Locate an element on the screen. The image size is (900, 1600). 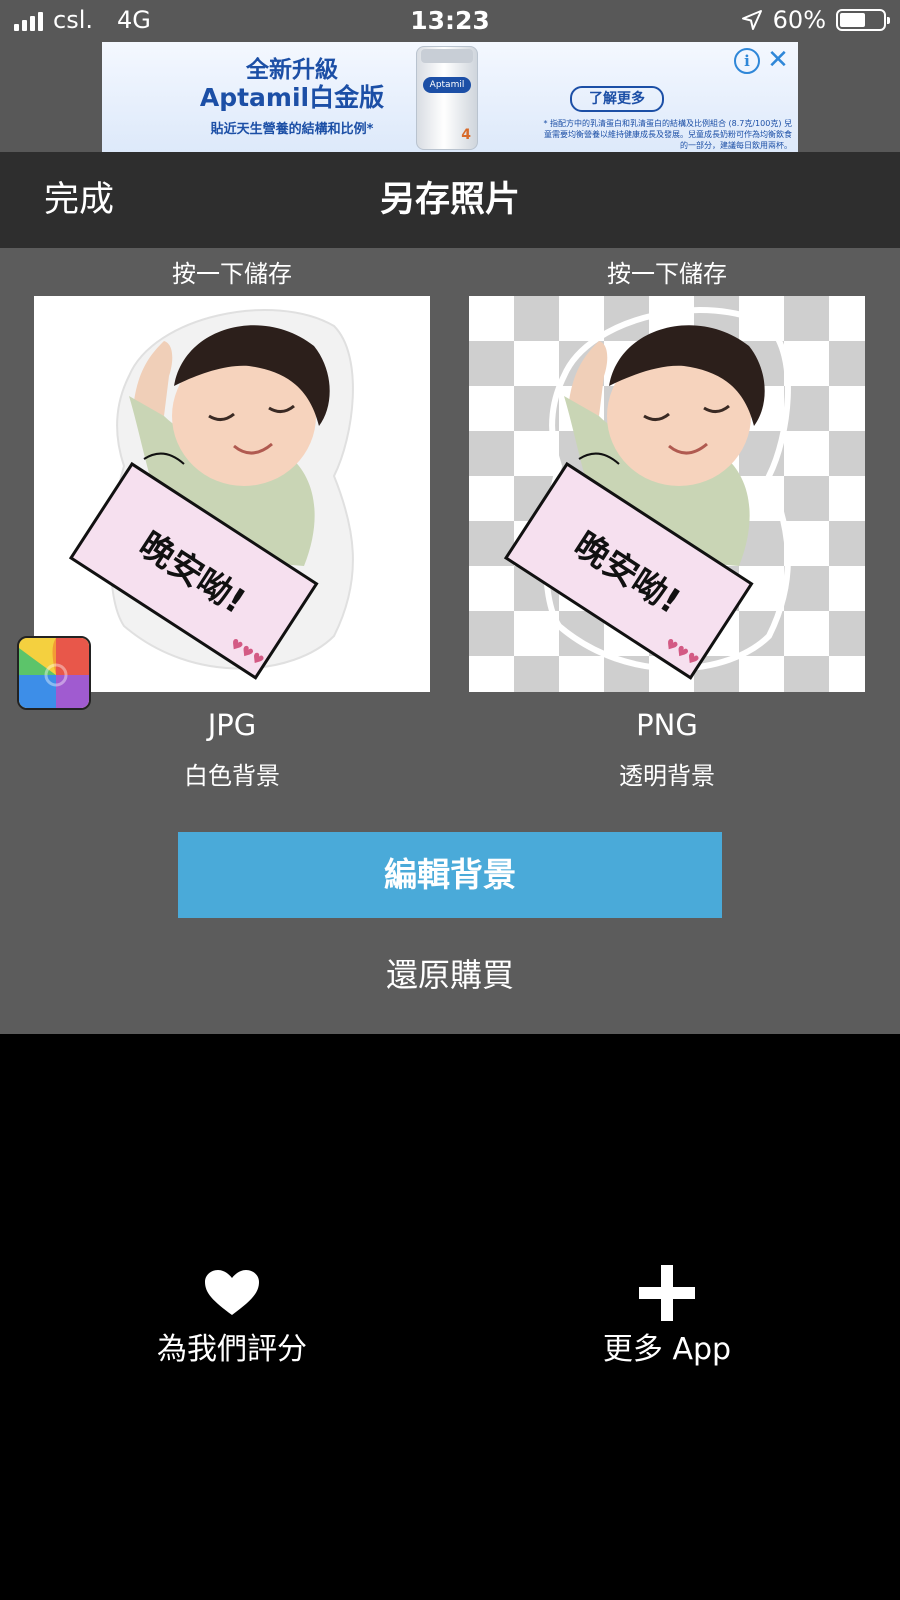
background-label: 白色背景 is located at coordinates (232, 776).